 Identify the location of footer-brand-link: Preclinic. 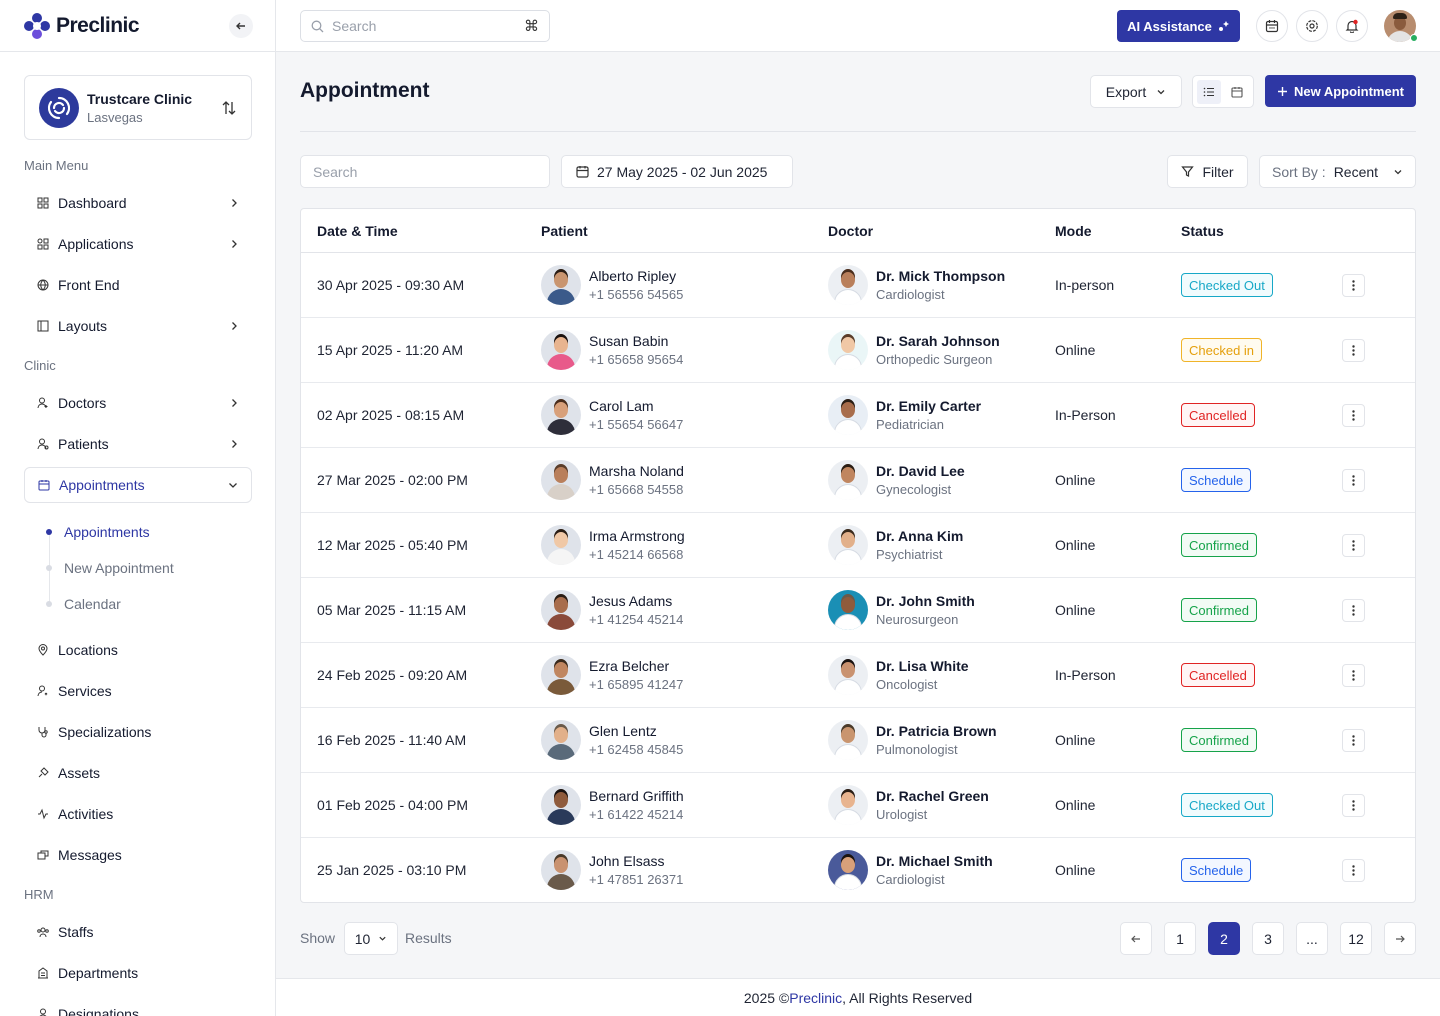
(815, 998).